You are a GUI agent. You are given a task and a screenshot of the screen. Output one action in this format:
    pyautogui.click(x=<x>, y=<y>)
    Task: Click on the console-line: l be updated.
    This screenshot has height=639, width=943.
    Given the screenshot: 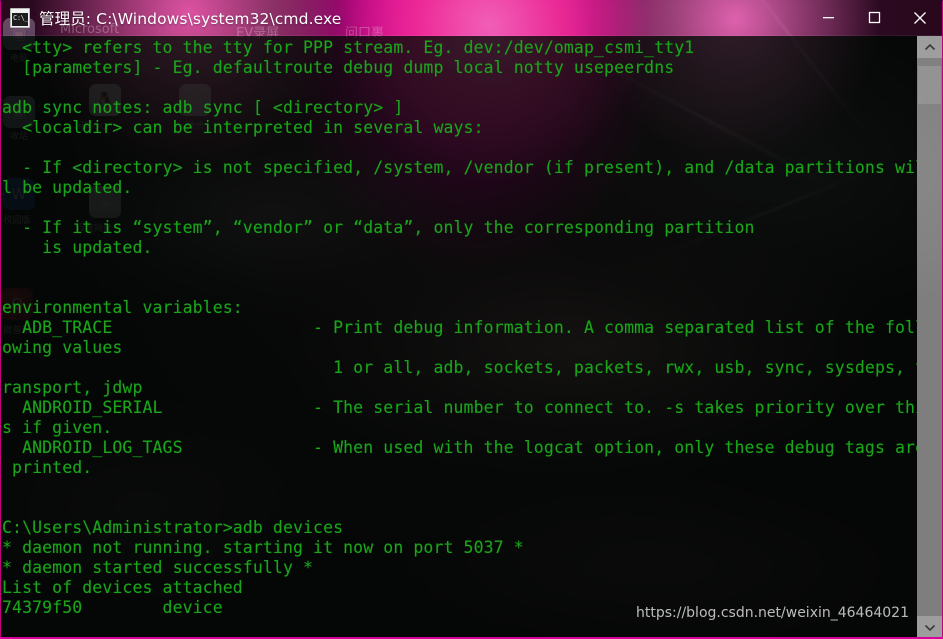 What is the action you would take?
    pyautogui.click(x=67, y=187)
    